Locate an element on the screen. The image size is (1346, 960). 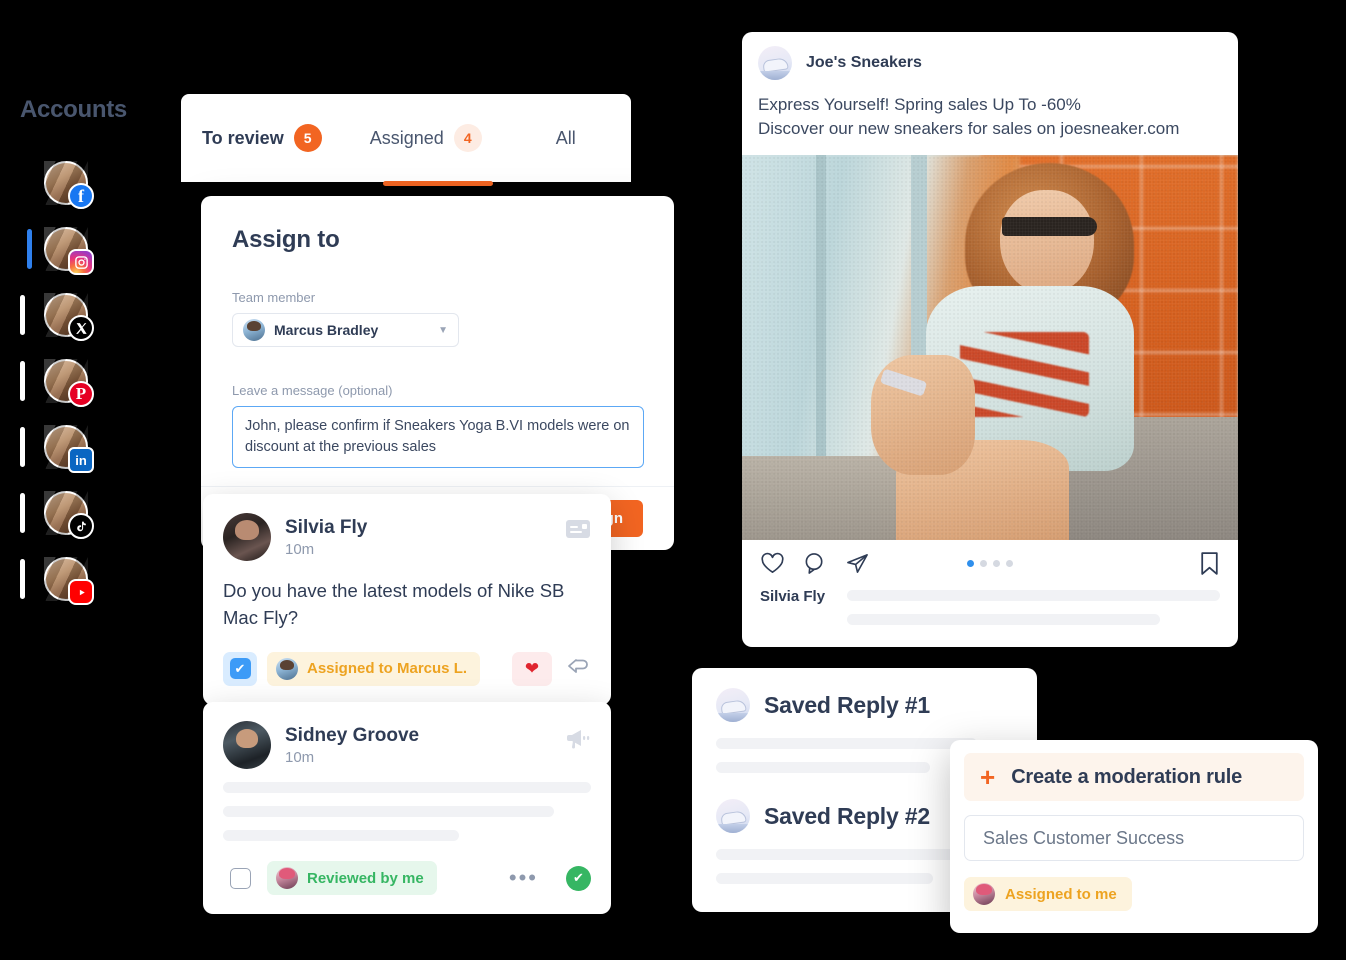
linkedin-icon: in is located at coordinates (81, 460).